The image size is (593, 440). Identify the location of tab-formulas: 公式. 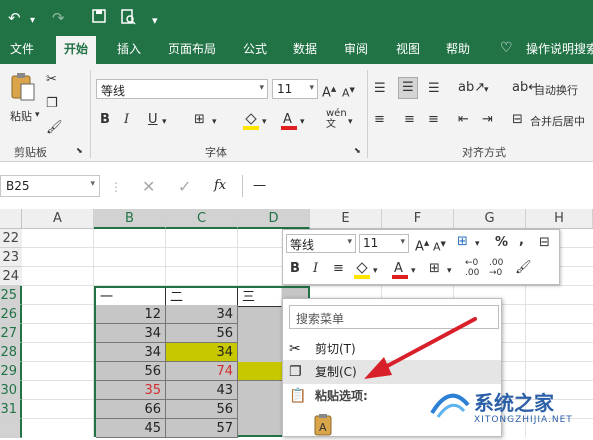
(255, 49).